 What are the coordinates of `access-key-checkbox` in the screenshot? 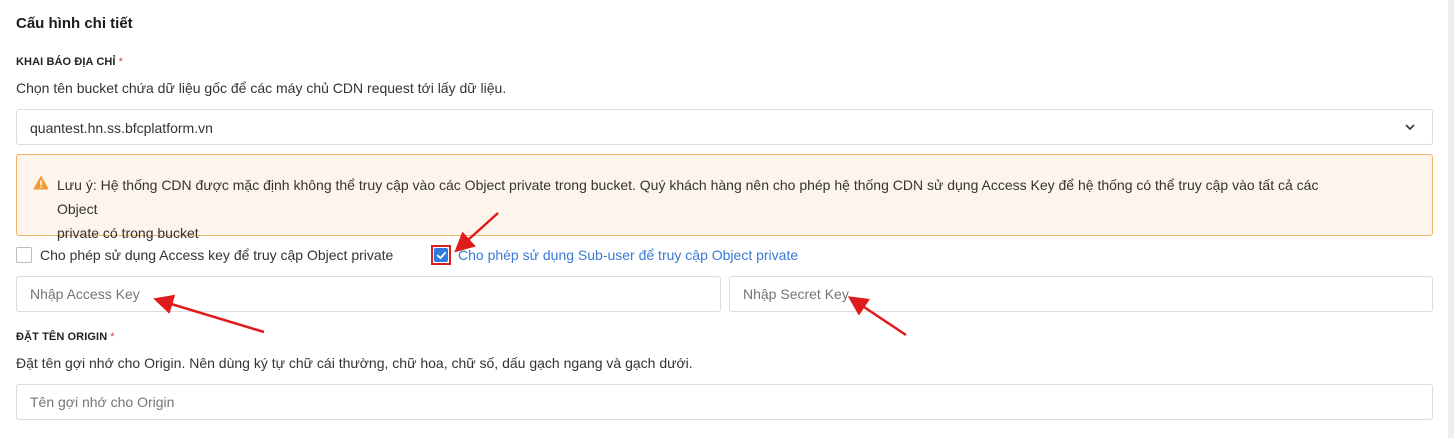 It's located at (24, 255).